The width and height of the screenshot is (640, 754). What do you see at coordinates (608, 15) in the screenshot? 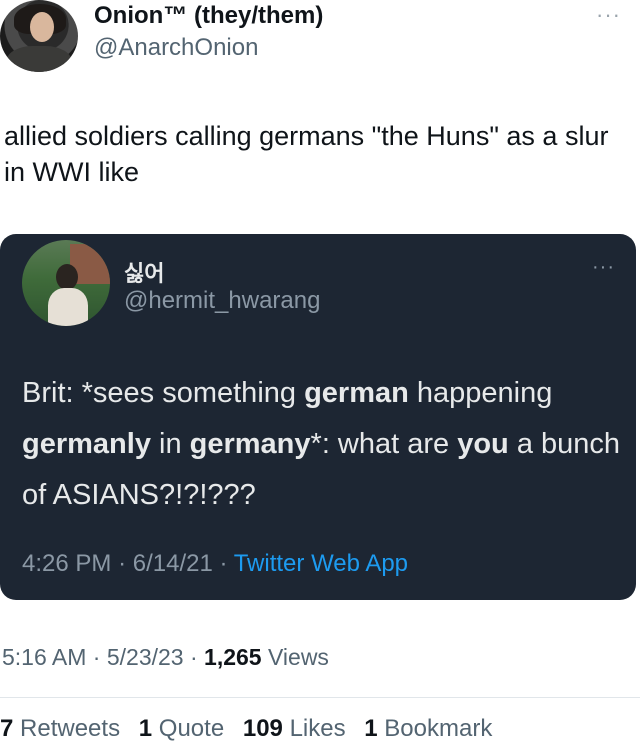
I see `more-horizontal-icon: ···` at bounding box center [608, 15].